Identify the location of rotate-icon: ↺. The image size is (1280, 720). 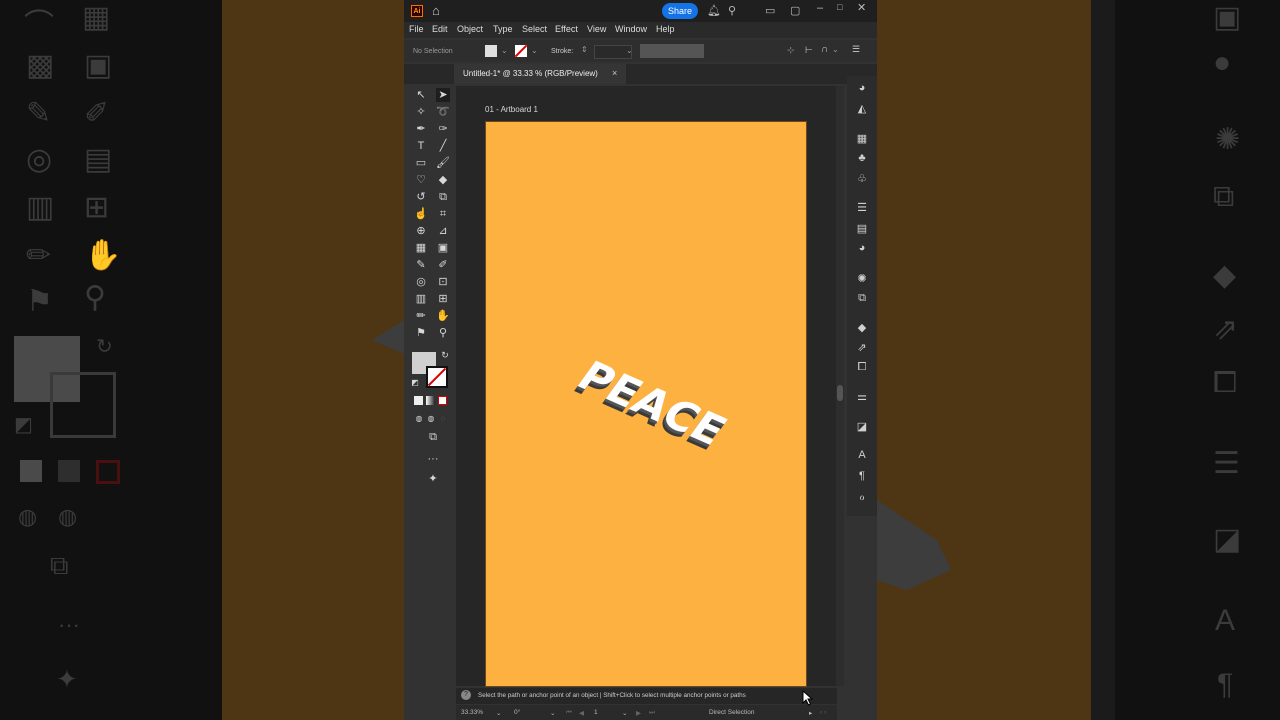
(421, 197).